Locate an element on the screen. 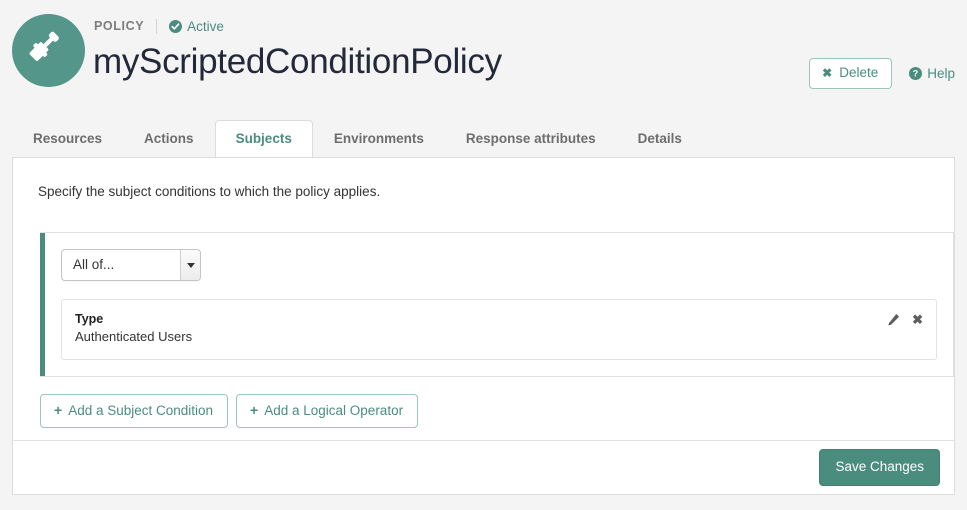  help-link-label: Help is located at coordinates (941, 73).